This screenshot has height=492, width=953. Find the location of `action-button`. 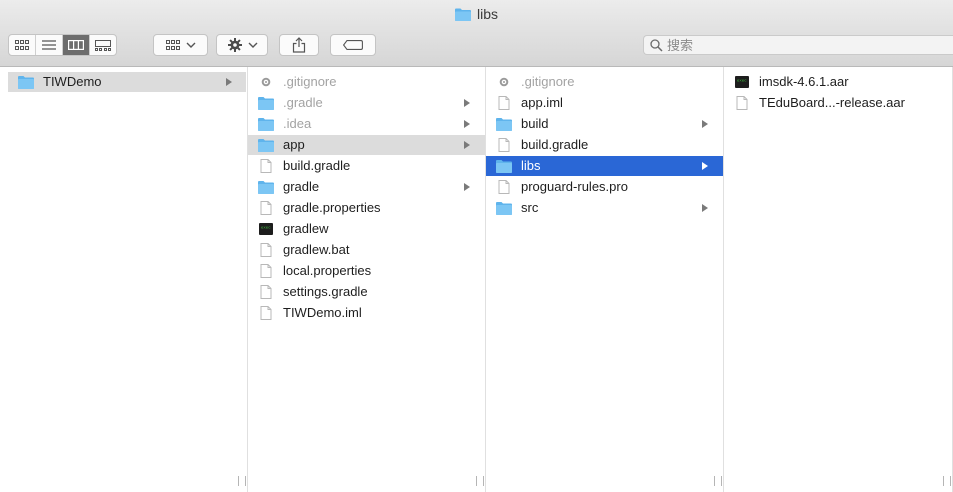

action-button is located at coordinates (242, 45).